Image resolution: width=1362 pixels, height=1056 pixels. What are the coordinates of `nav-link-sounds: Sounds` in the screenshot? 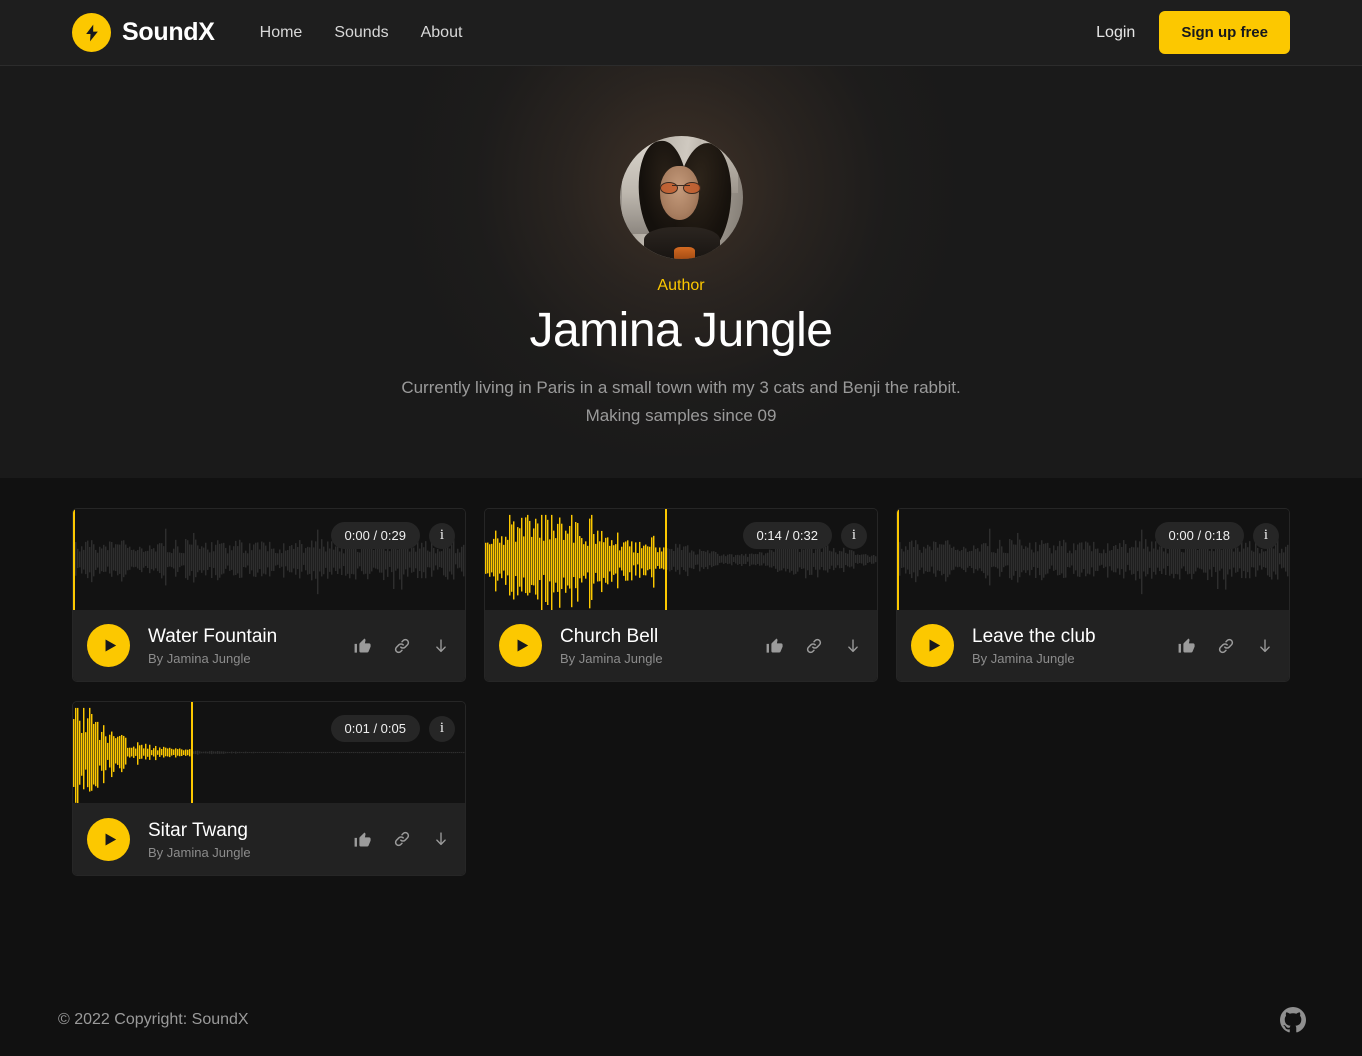 It's located at (361, 33).